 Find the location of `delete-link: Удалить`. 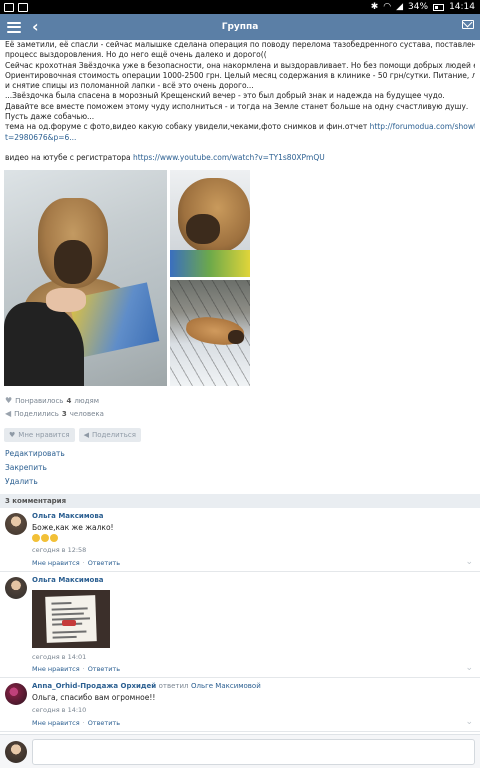

delete-link: Удалить is located at coordinates (21, 481).